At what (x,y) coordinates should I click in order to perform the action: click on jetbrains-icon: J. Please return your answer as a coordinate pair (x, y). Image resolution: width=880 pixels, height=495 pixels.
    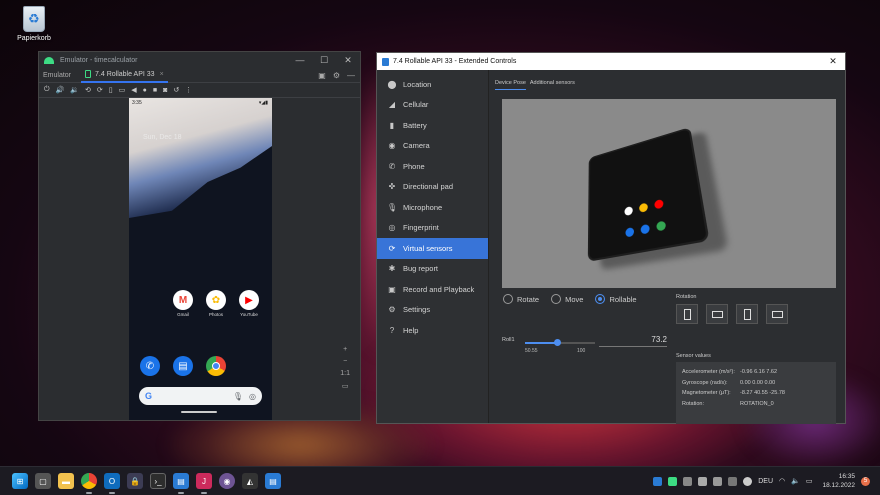
    Looking at the image, I should click on (204, 483).